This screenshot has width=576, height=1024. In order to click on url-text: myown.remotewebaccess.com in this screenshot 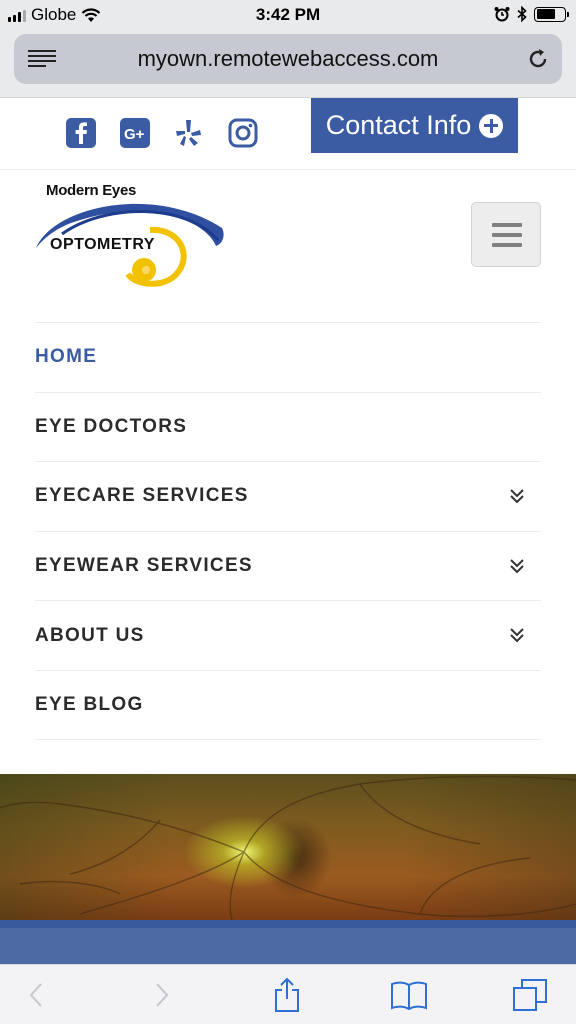, I will do `click(288, 59)`.